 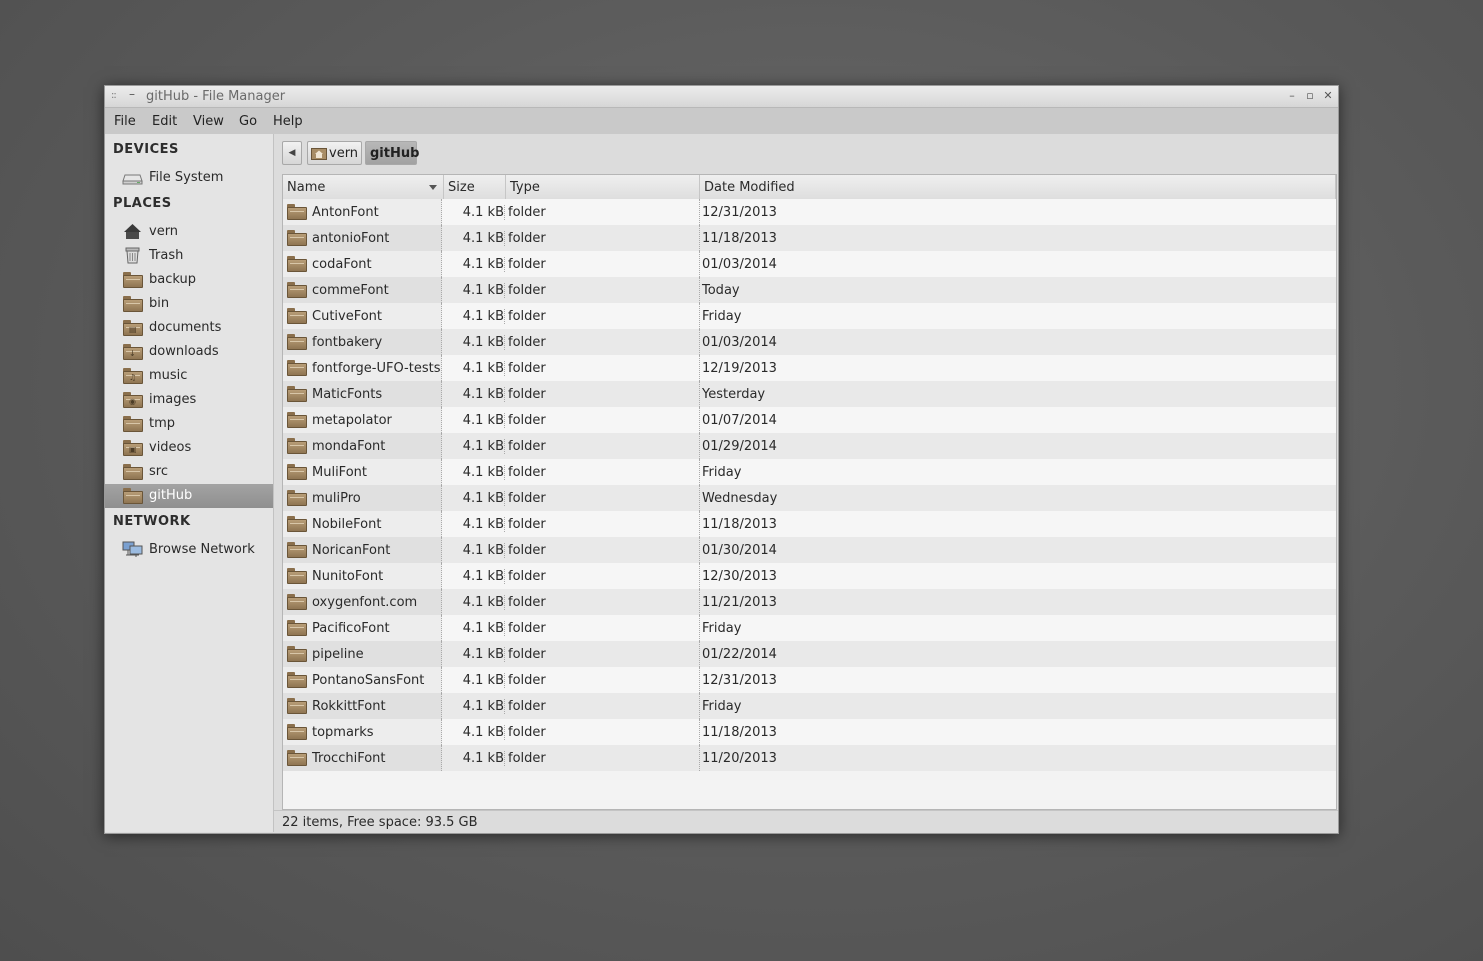 What do you see at coordinates (363, 187) in the screenshot?
I see `column-header-name: Name` at bounding box center [363, 187].